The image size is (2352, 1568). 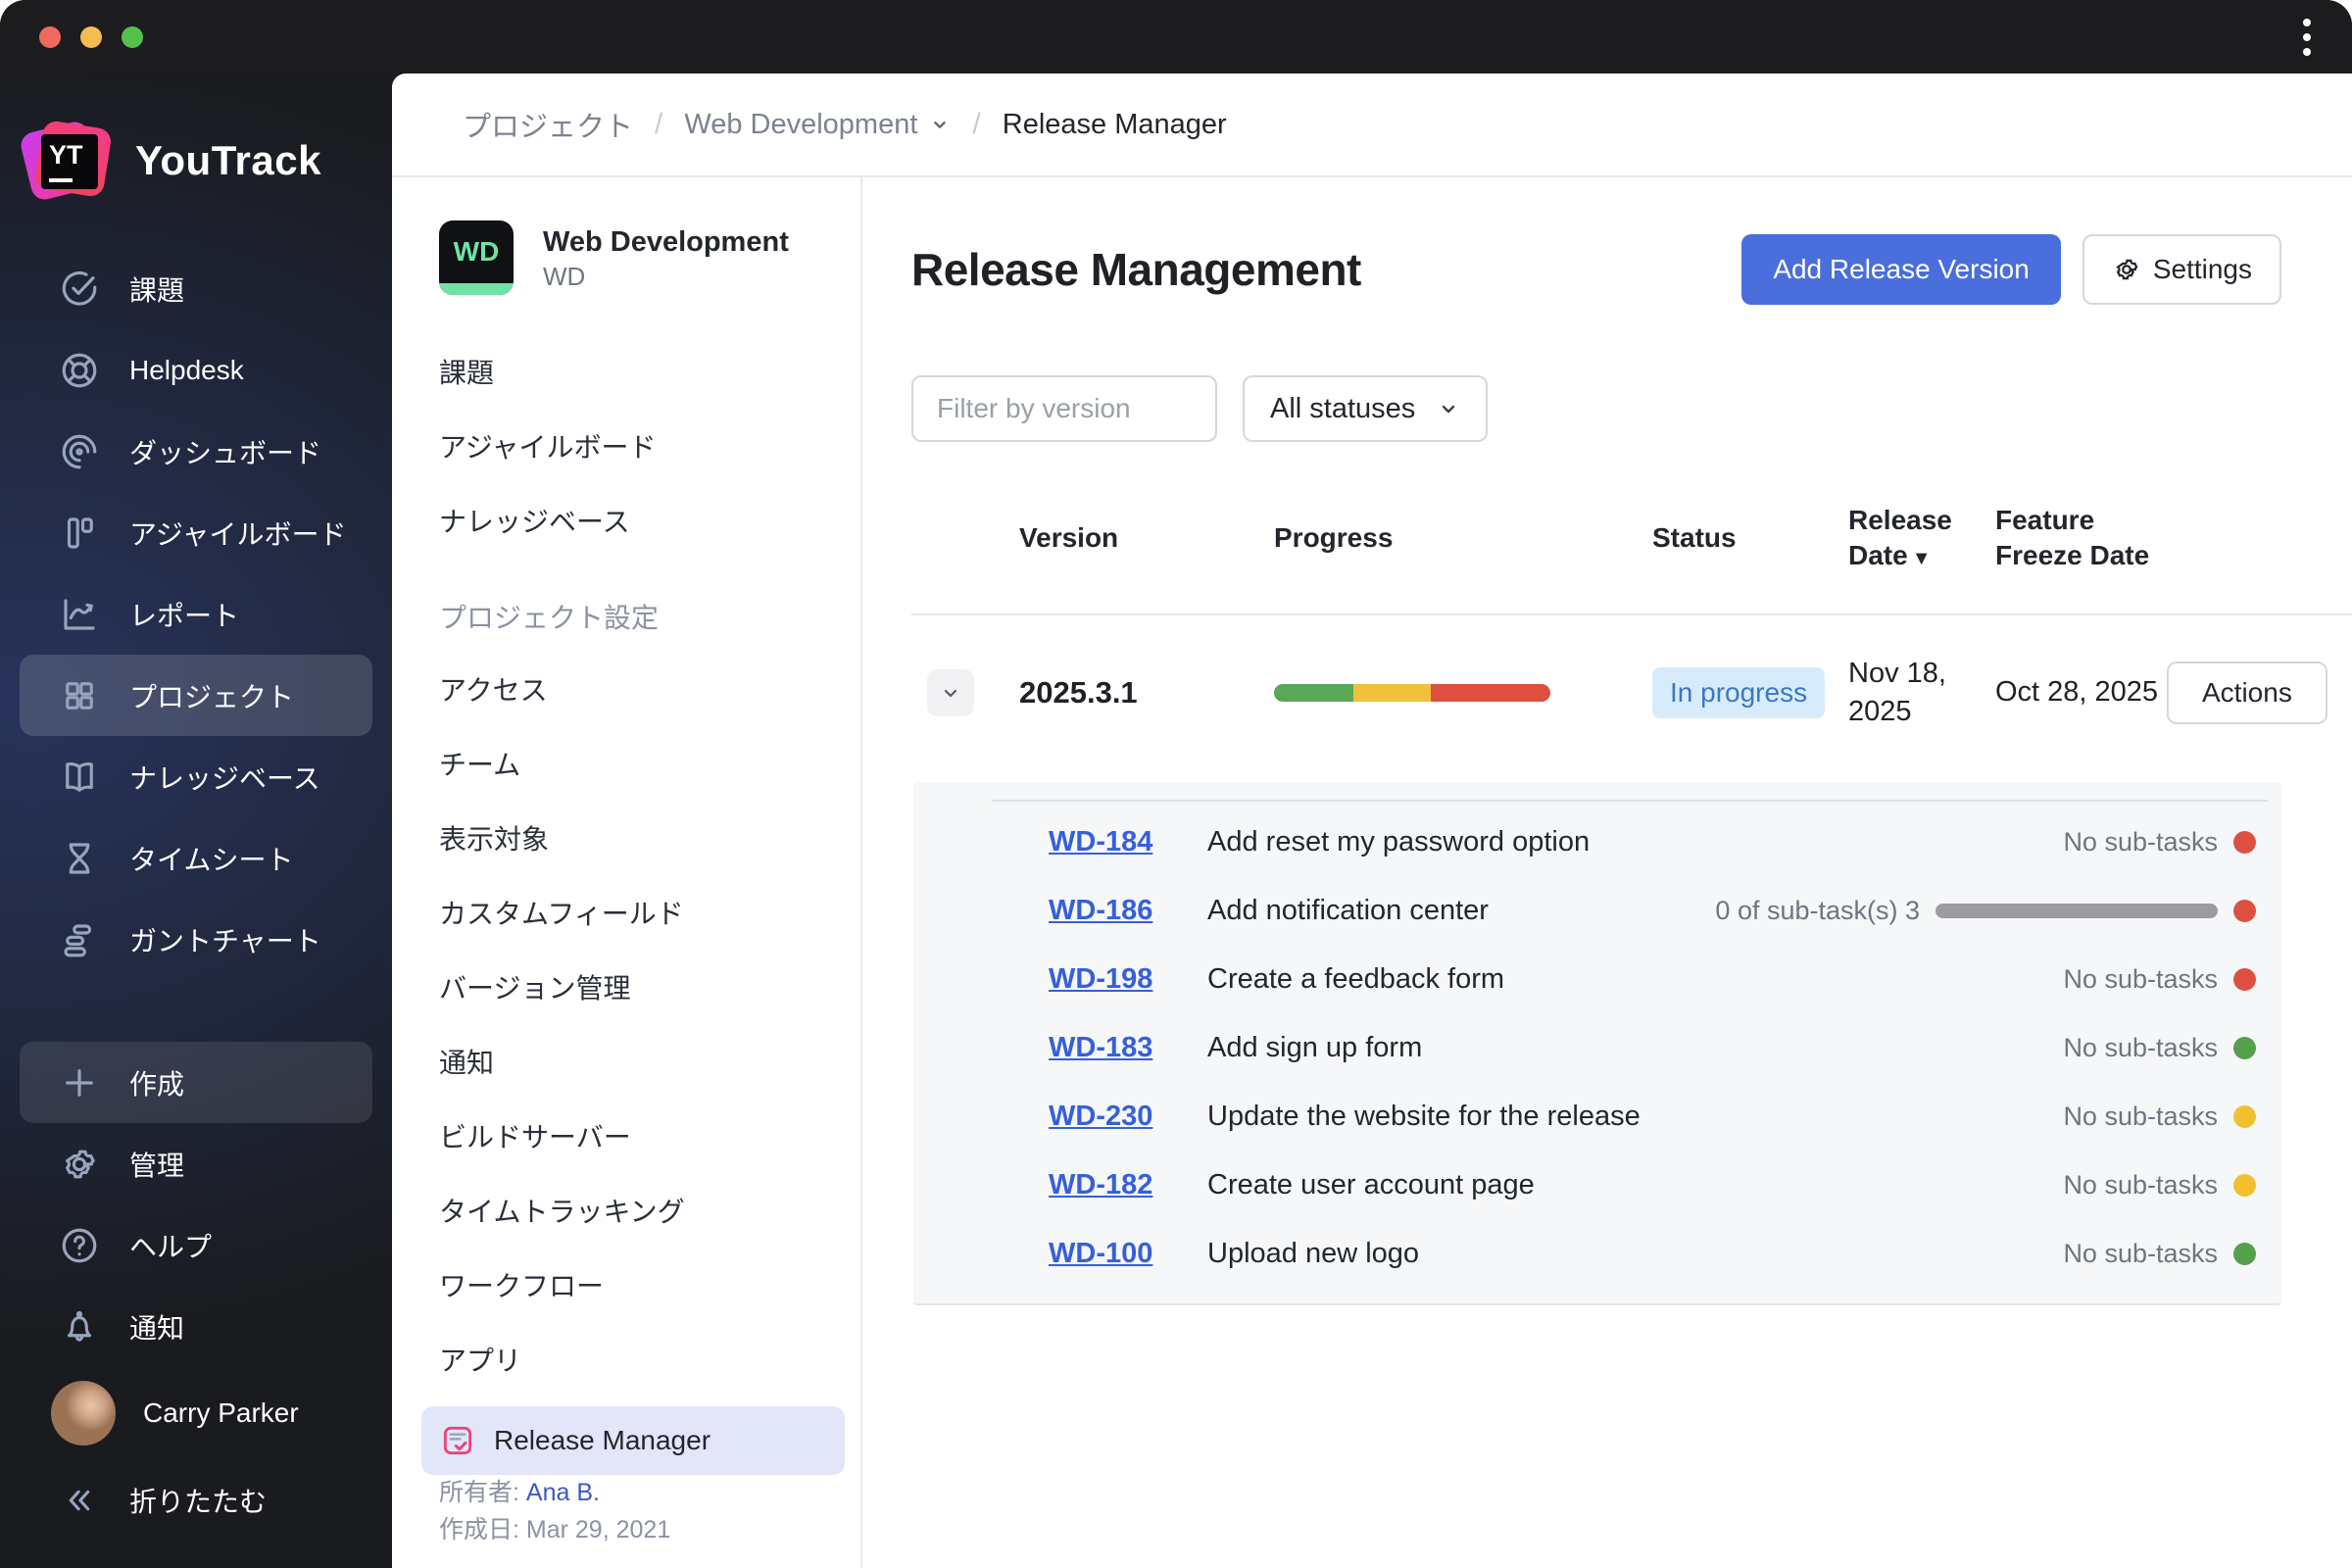 What do you see at coordinates (633, 1440) in the screenshot?
I see `project-menu-release-manager: Release Manager` at bounding box center [633, 1440].